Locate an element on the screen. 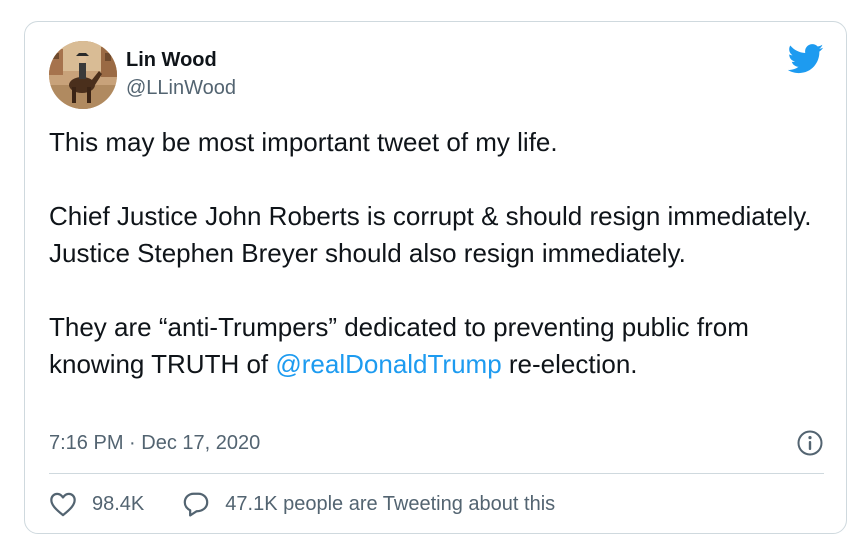 This screenshot has width=864, height=542. heart-icon is located at coordinates (63, 504).